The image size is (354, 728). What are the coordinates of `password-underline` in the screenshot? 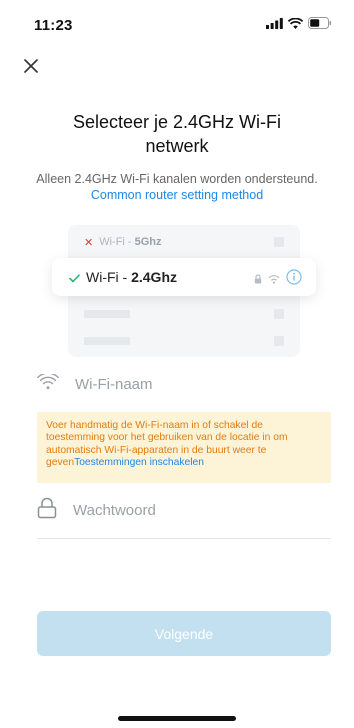 It's located at (184, 538).